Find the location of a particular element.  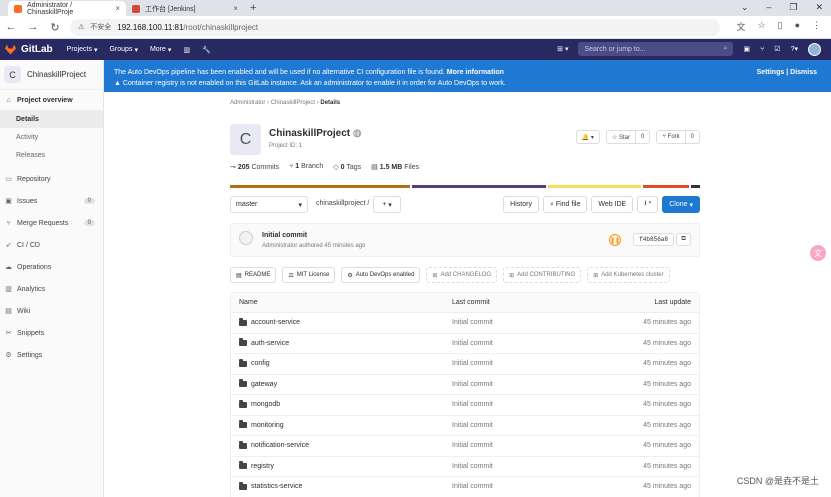

history-button: History is located at coordinates (521, 204).